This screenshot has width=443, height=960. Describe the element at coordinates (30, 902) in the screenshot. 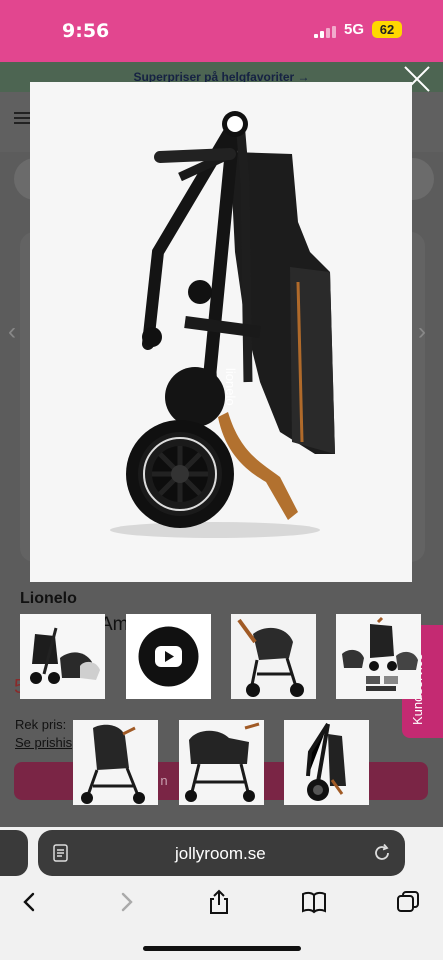

I see `back-icon` at that location.